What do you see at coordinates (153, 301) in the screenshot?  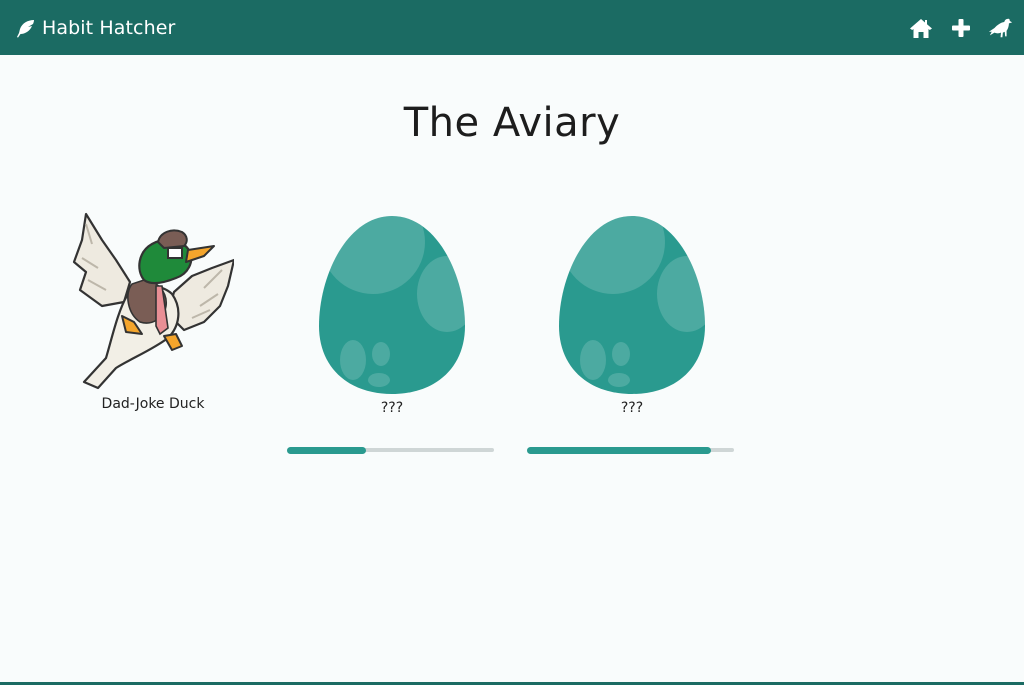 I see `duck-illustration` at bounding box center [153, 301].